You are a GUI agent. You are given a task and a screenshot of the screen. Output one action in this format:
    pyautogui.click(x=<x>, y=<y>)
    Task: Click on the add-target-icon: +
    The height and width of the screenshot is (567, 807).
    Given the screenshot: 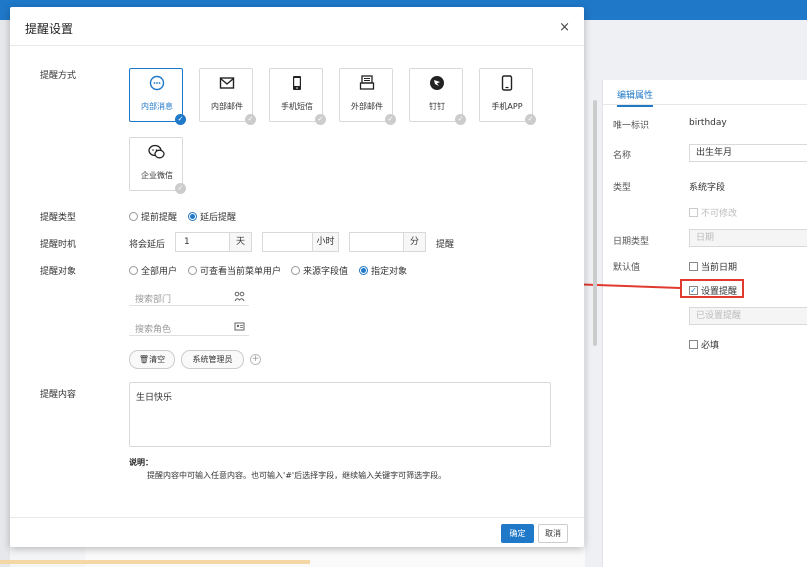 What is the action you would take?
    pyautogui.click(x=255, y=359)
    